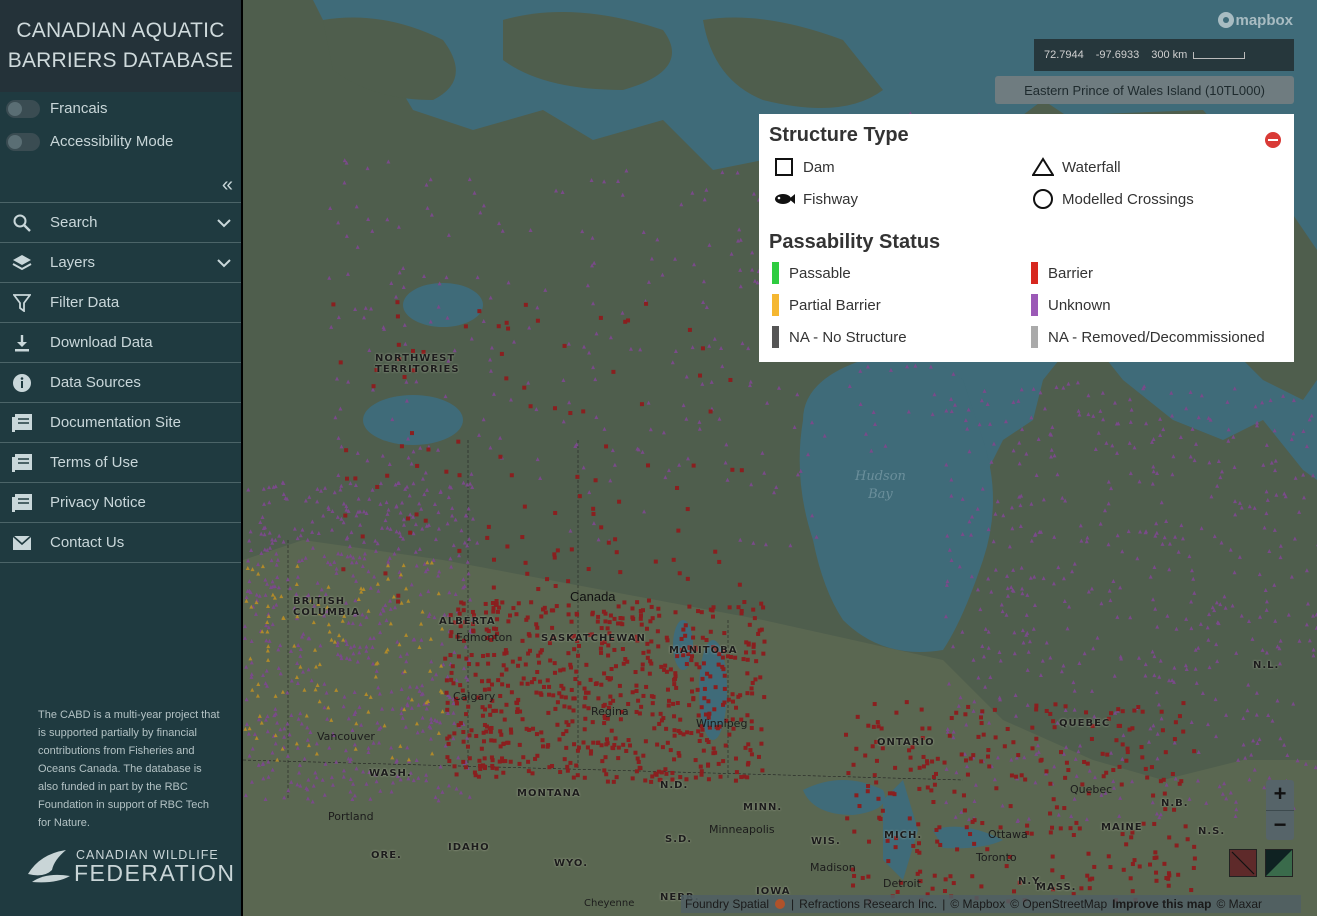 This screenshot has height=916, width=1317. I want to click on menu-documentation-site: Documentation Site, so click(120, 423).